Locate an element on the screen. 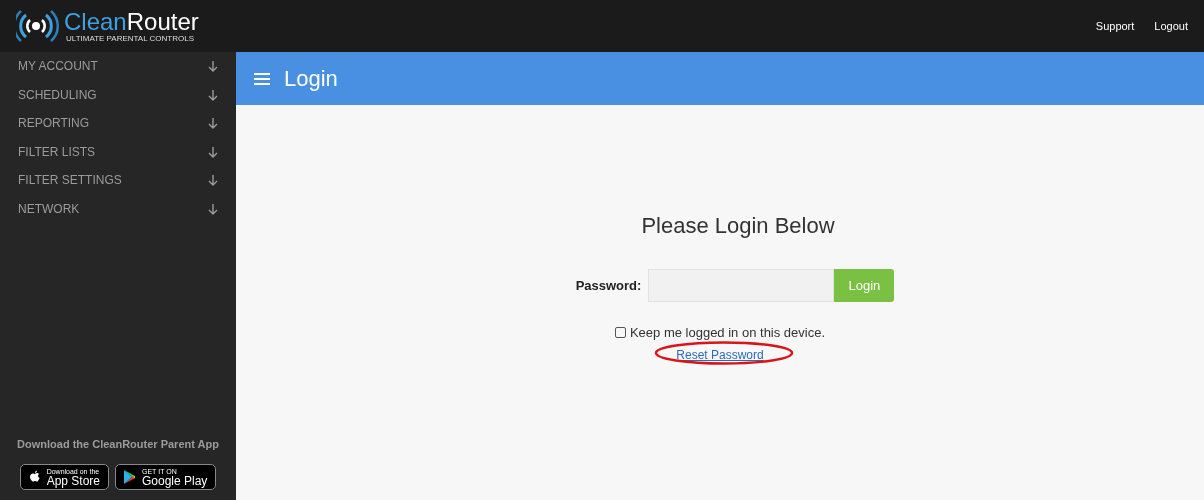  sidebar-item: SCHEDULING is located at coordinates (118, 94).